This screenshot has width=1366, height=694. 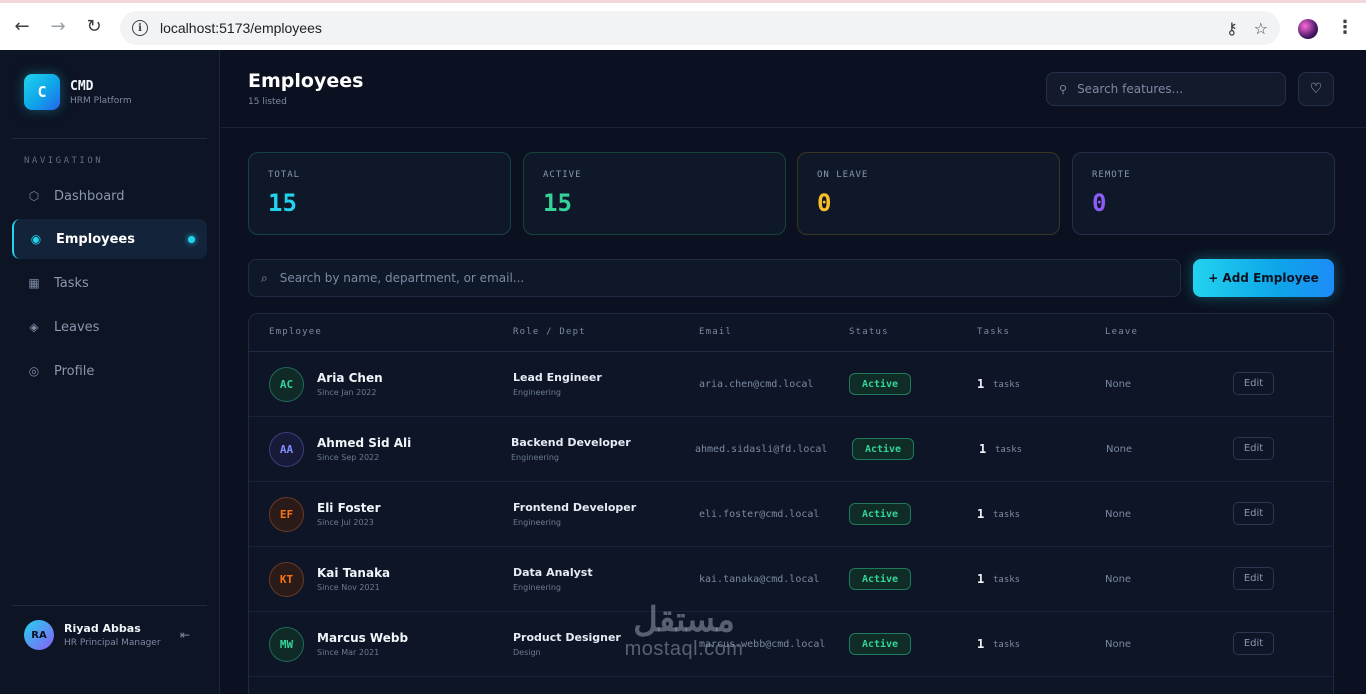 What do you see at coordinates (348, 652) in the screenshot?
I see `employee-since: Since Mar 2021` at bounding box center [348, 652].